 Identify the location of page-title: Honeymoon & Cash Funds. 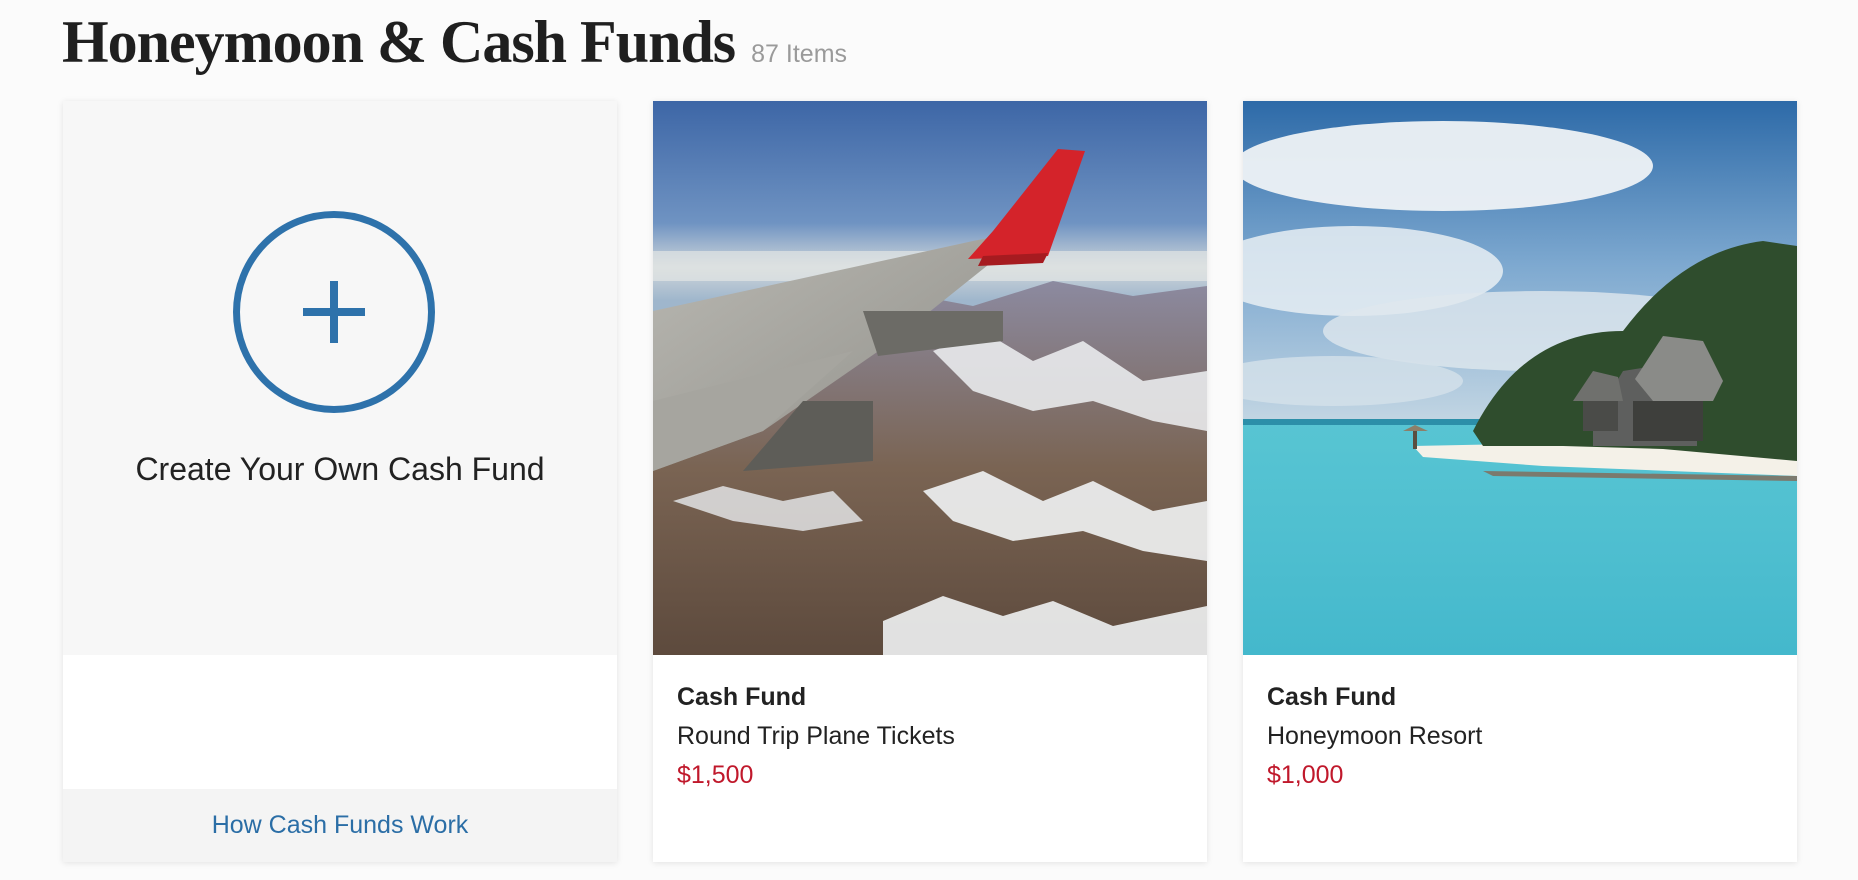
(399, 42).